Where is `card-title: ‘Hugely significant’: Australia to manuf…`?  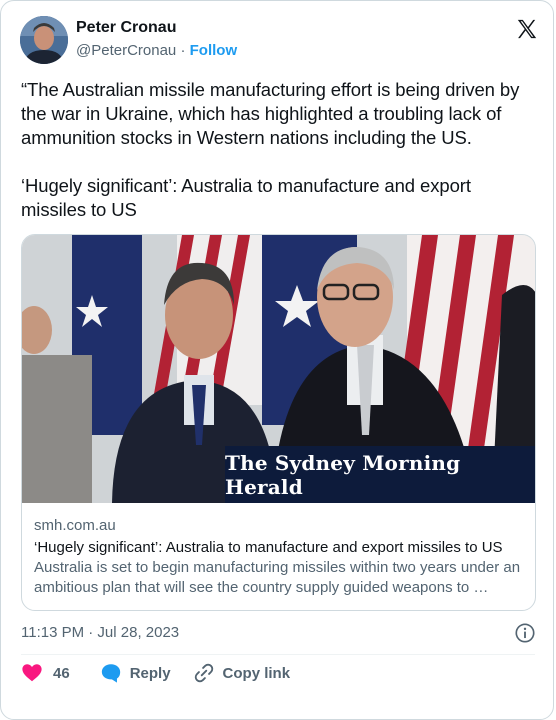 card-title: ‘Hugely significant’: Australia to manuf… is located at coordinates (268, 547).